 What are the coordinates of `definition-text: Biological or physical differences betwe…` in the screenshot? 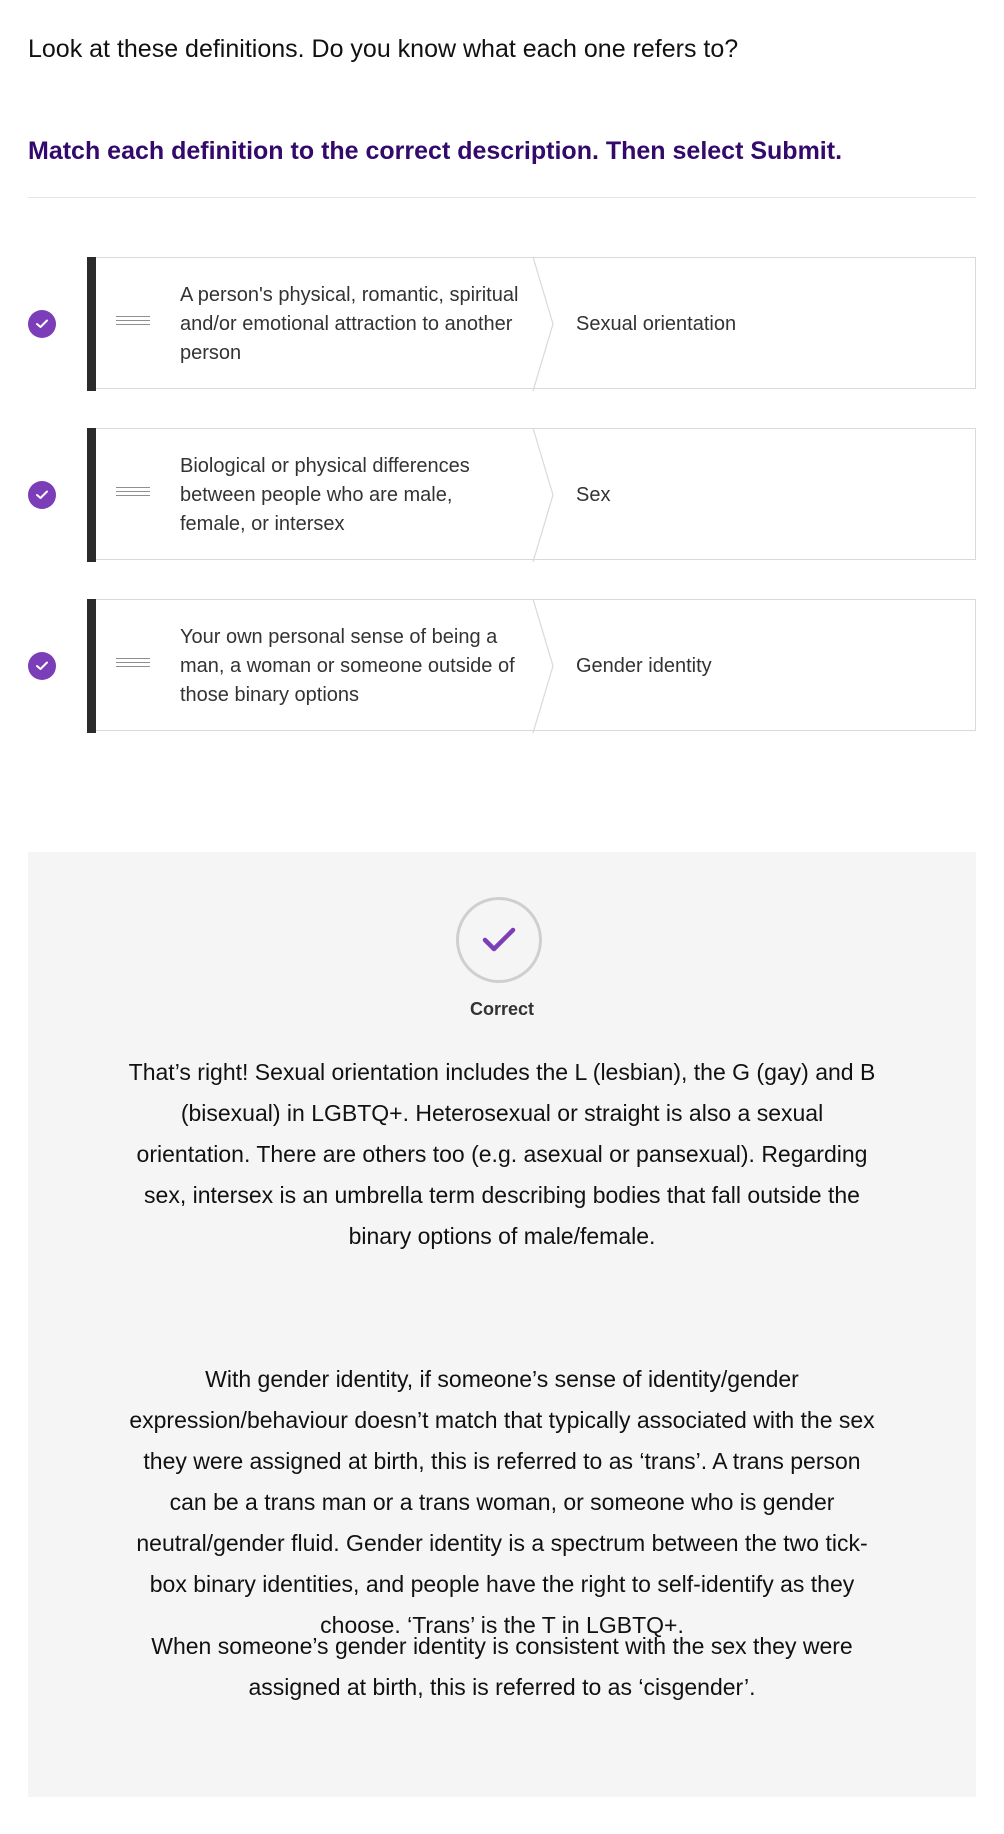 It's located at (350, 495).